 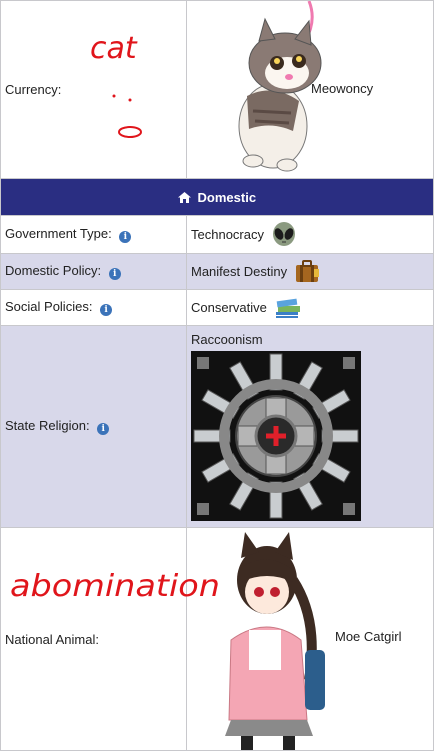 I want to click on social-label-cell: Social Policies: i, so click(x=93, y=307).